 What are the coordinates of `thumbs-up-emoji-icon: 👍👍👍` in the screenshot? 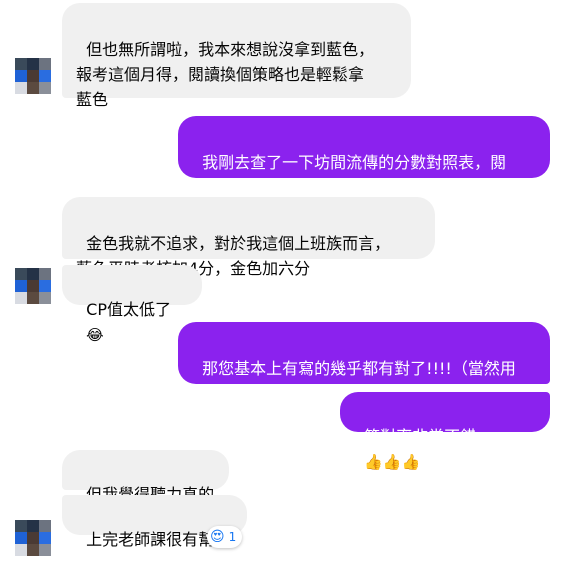 It's located at (392, 462).